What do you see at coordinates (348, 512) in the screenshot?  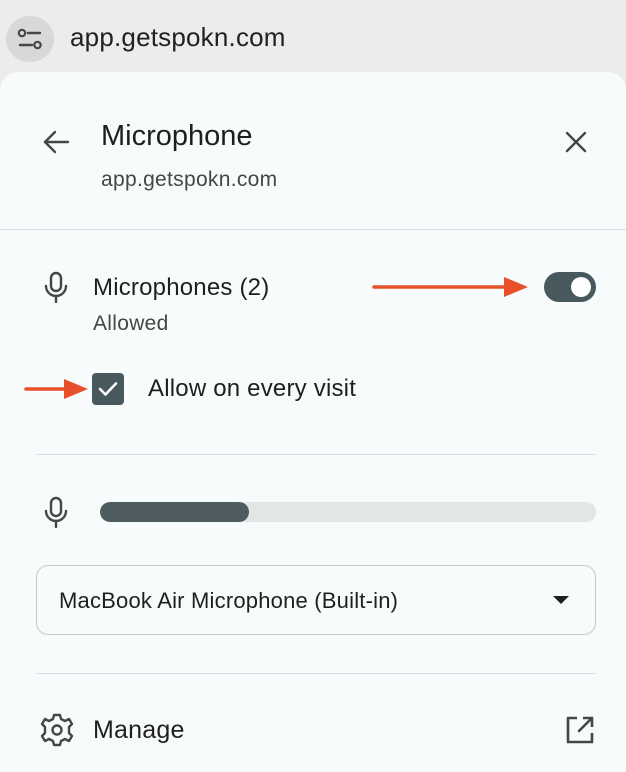 I see `mic-level-meter` at bounding box center [348, 512].